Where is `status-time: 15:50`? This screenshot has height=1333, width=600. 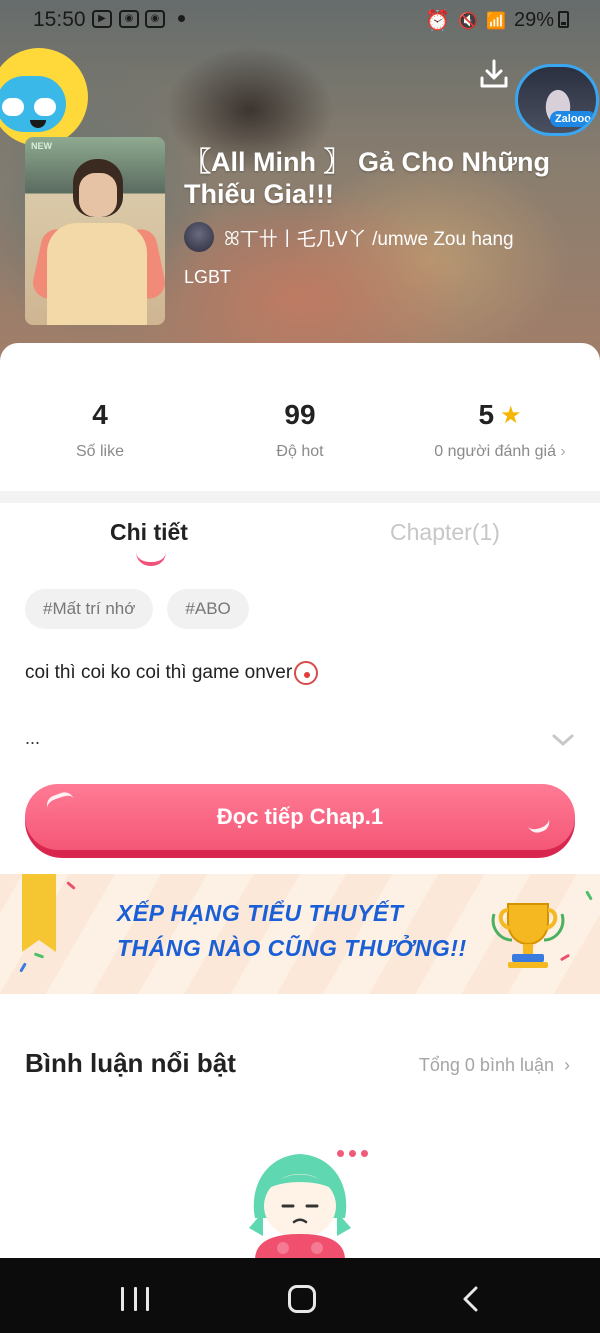 status-time: 15:50 is located at coordinates (59, 19).